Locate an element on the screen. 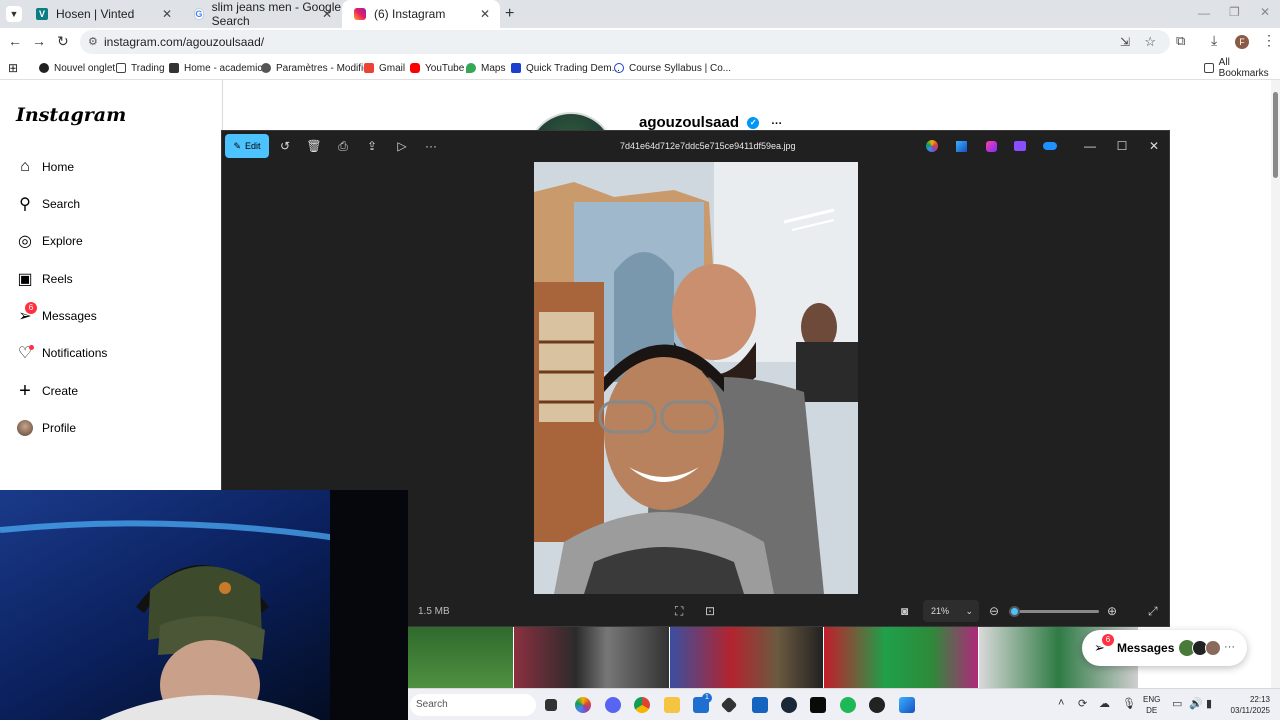 Image resolution: width=1280 pixels, height=720 pixels. nav-messages: ➢ 6 Messages is located at coordinates (56, 315).